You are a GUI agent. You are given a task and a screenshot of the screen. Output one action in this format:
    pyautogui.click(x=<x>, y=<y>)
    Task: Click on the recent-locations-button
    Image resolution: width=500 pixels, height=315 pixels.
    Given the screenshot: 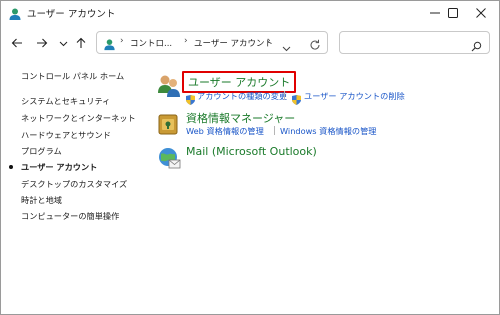 What is the action you would take?
    pyautogui.click(x=63, y=43)
    